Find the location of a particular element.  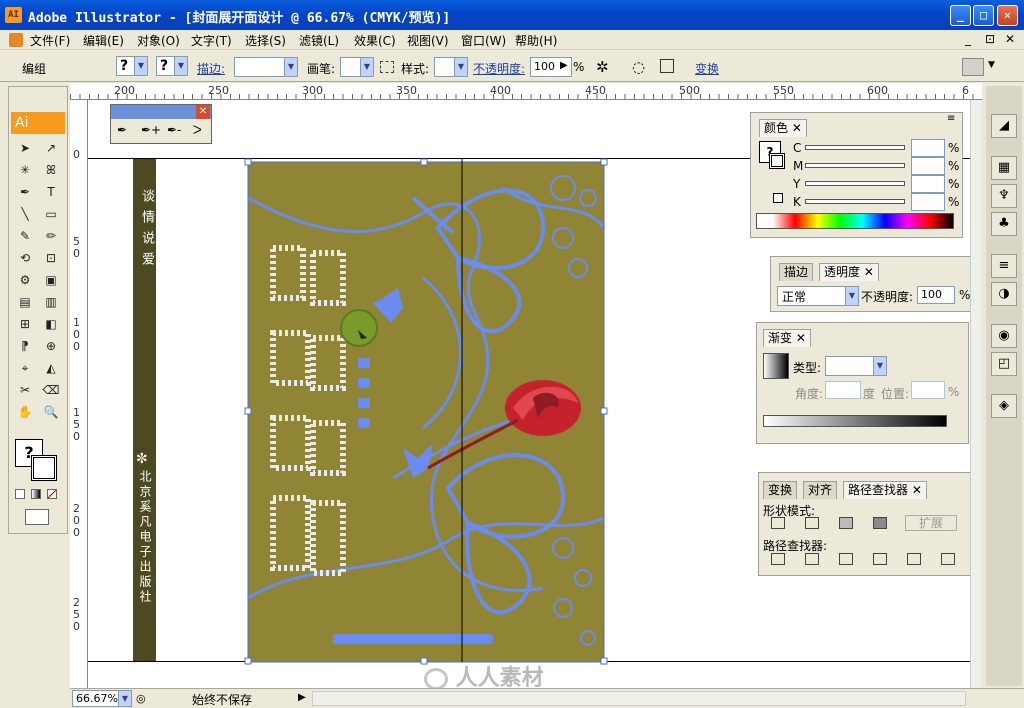

warp-tool-icon: ⚙ is located at coordinates (25, 280).